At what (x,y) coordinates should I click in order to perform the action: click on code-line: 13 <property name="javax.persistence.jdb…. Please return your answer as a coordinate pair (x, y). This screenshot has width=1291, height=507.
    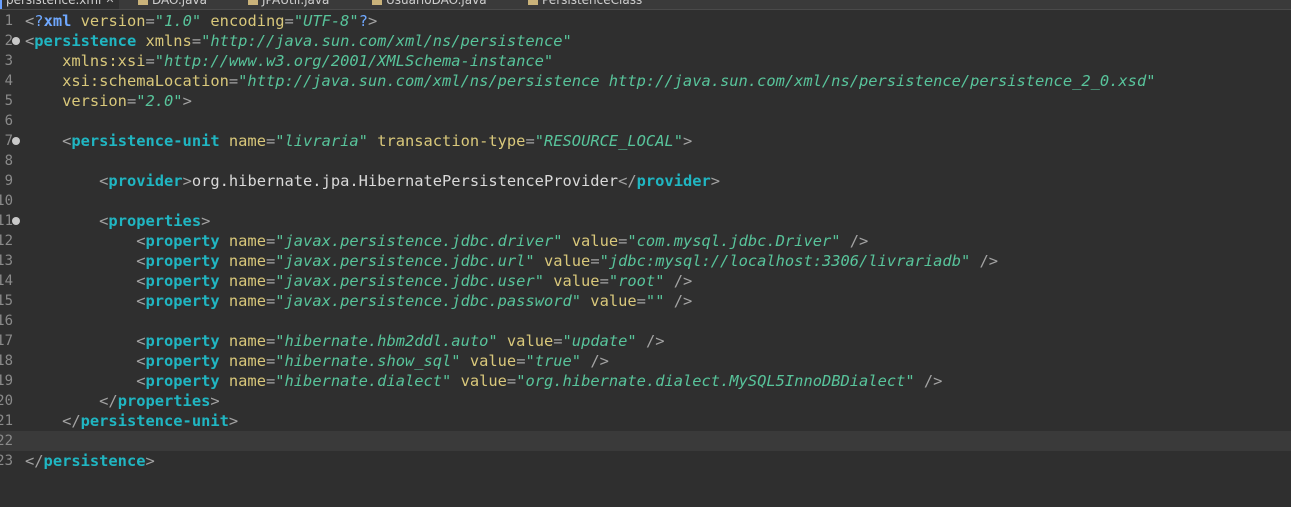
    Looking at the image, I should click on (645, 261).